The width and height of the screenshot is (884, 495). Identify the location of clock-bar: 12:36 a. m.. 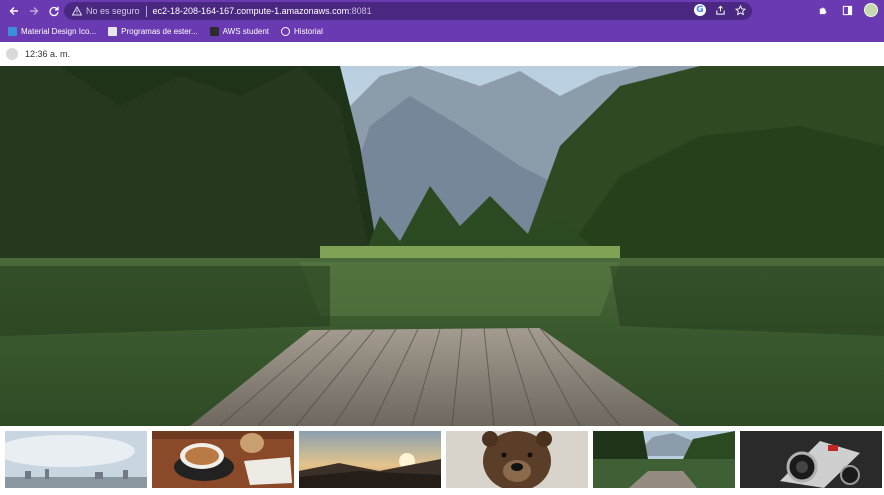
(442, 54).